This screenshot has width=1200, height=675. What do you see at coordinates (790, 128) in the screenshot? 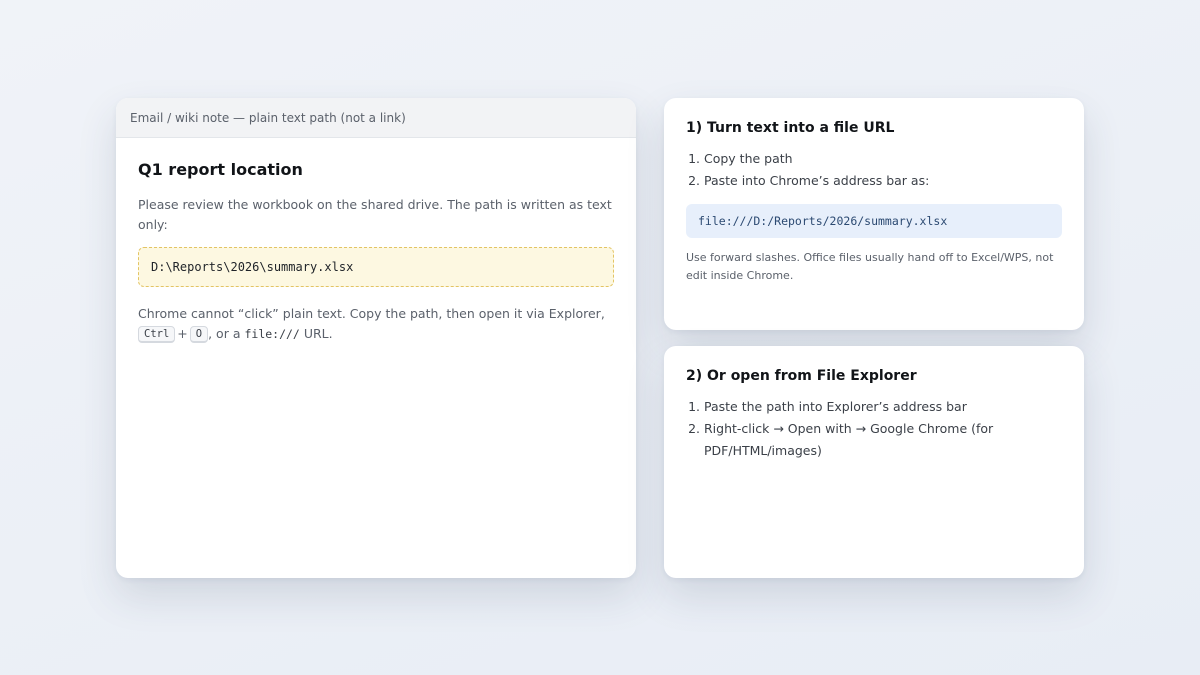
I see `file-url-title: 1) Turn text into a file URL` at bounding box center [790, 128].